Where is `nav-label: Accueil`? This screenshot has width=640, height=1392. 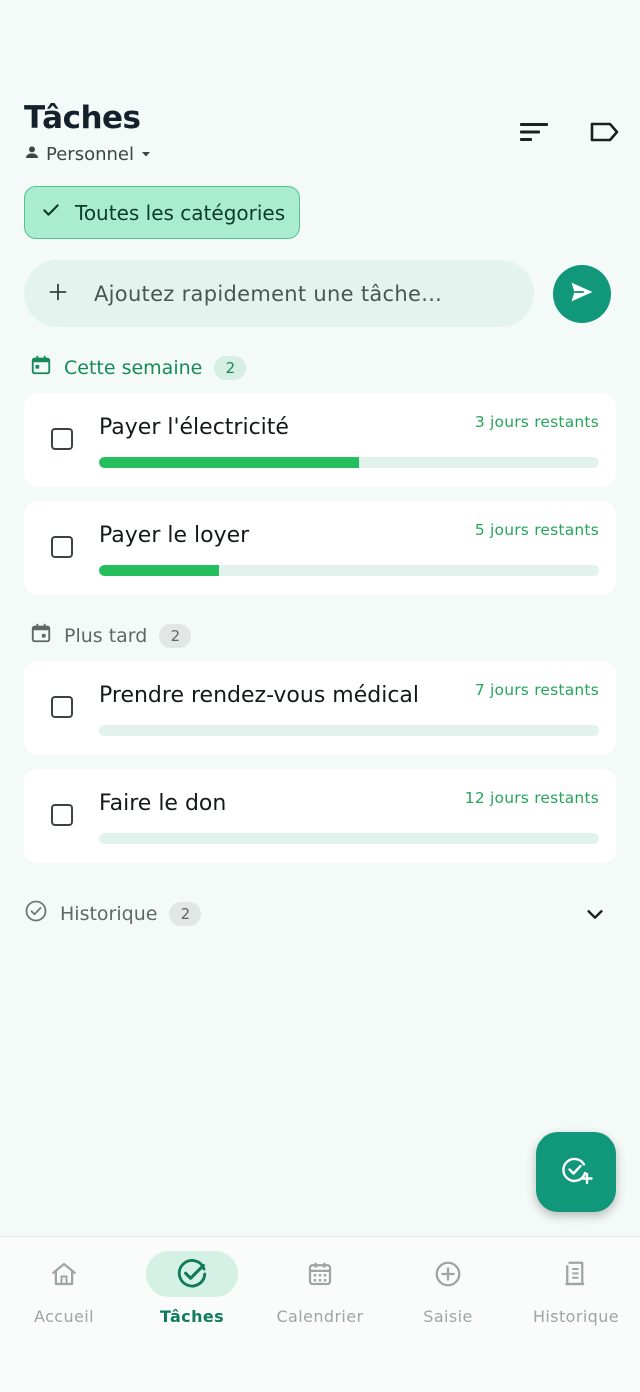 nav-label: Accueil is located at coordinates (64, 1316).